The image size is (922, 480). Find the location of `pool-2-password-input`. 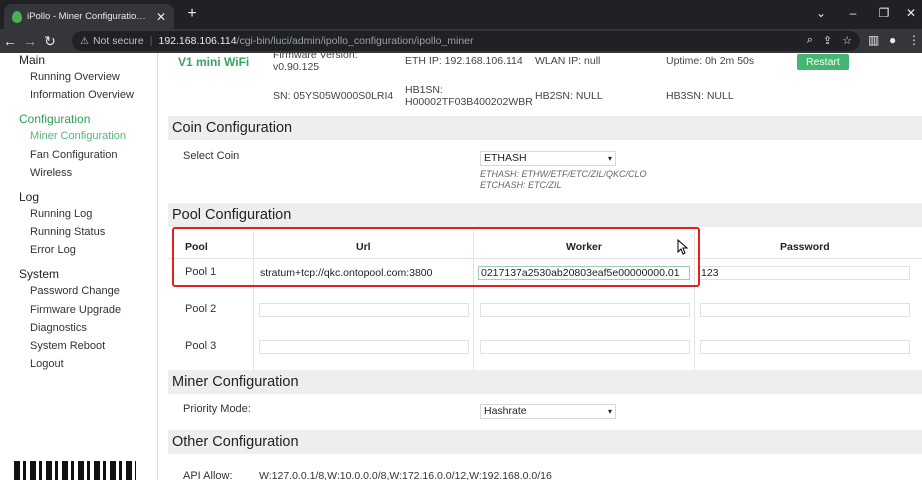

pool-2-password-input is located at coordinates (805, 310).